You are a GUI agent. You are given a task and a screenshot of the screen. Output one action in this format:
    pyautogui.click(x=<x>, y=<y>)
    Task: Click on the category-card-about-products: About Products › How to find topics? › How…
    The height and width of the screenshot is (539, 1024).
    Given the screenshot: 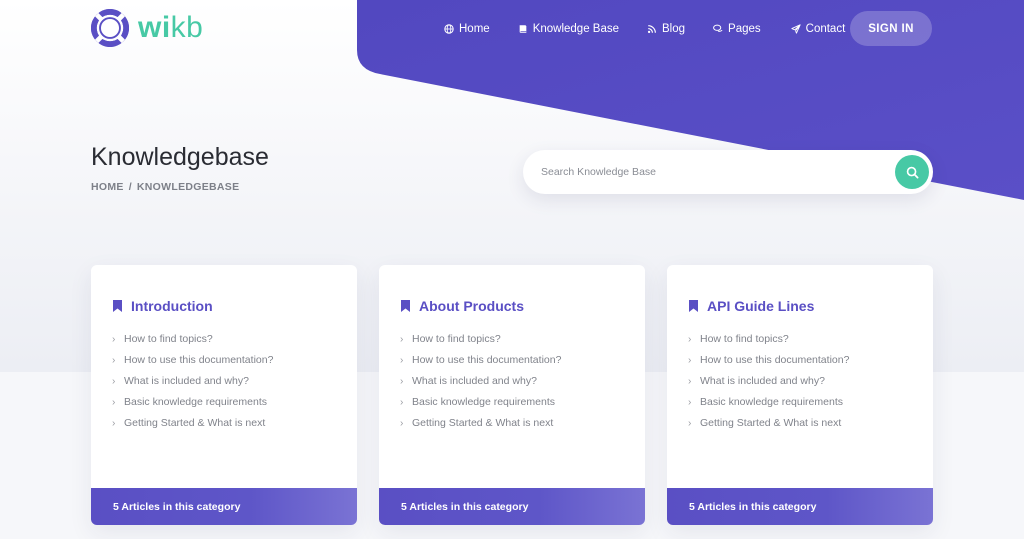 What is the action you would take?
    pyautogui.click(x=512, y=395)
    